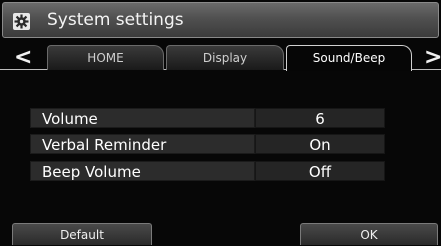  I want to click on setting-label-beep-volume: Beep Volume, so click(142, 171).